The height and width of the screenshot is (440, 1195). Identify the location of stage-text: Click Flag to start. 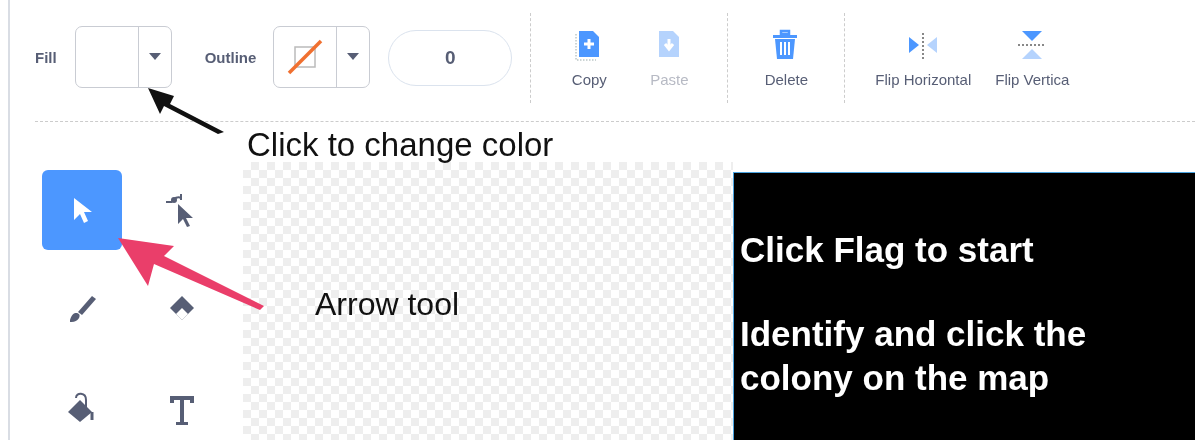
(887, 250).